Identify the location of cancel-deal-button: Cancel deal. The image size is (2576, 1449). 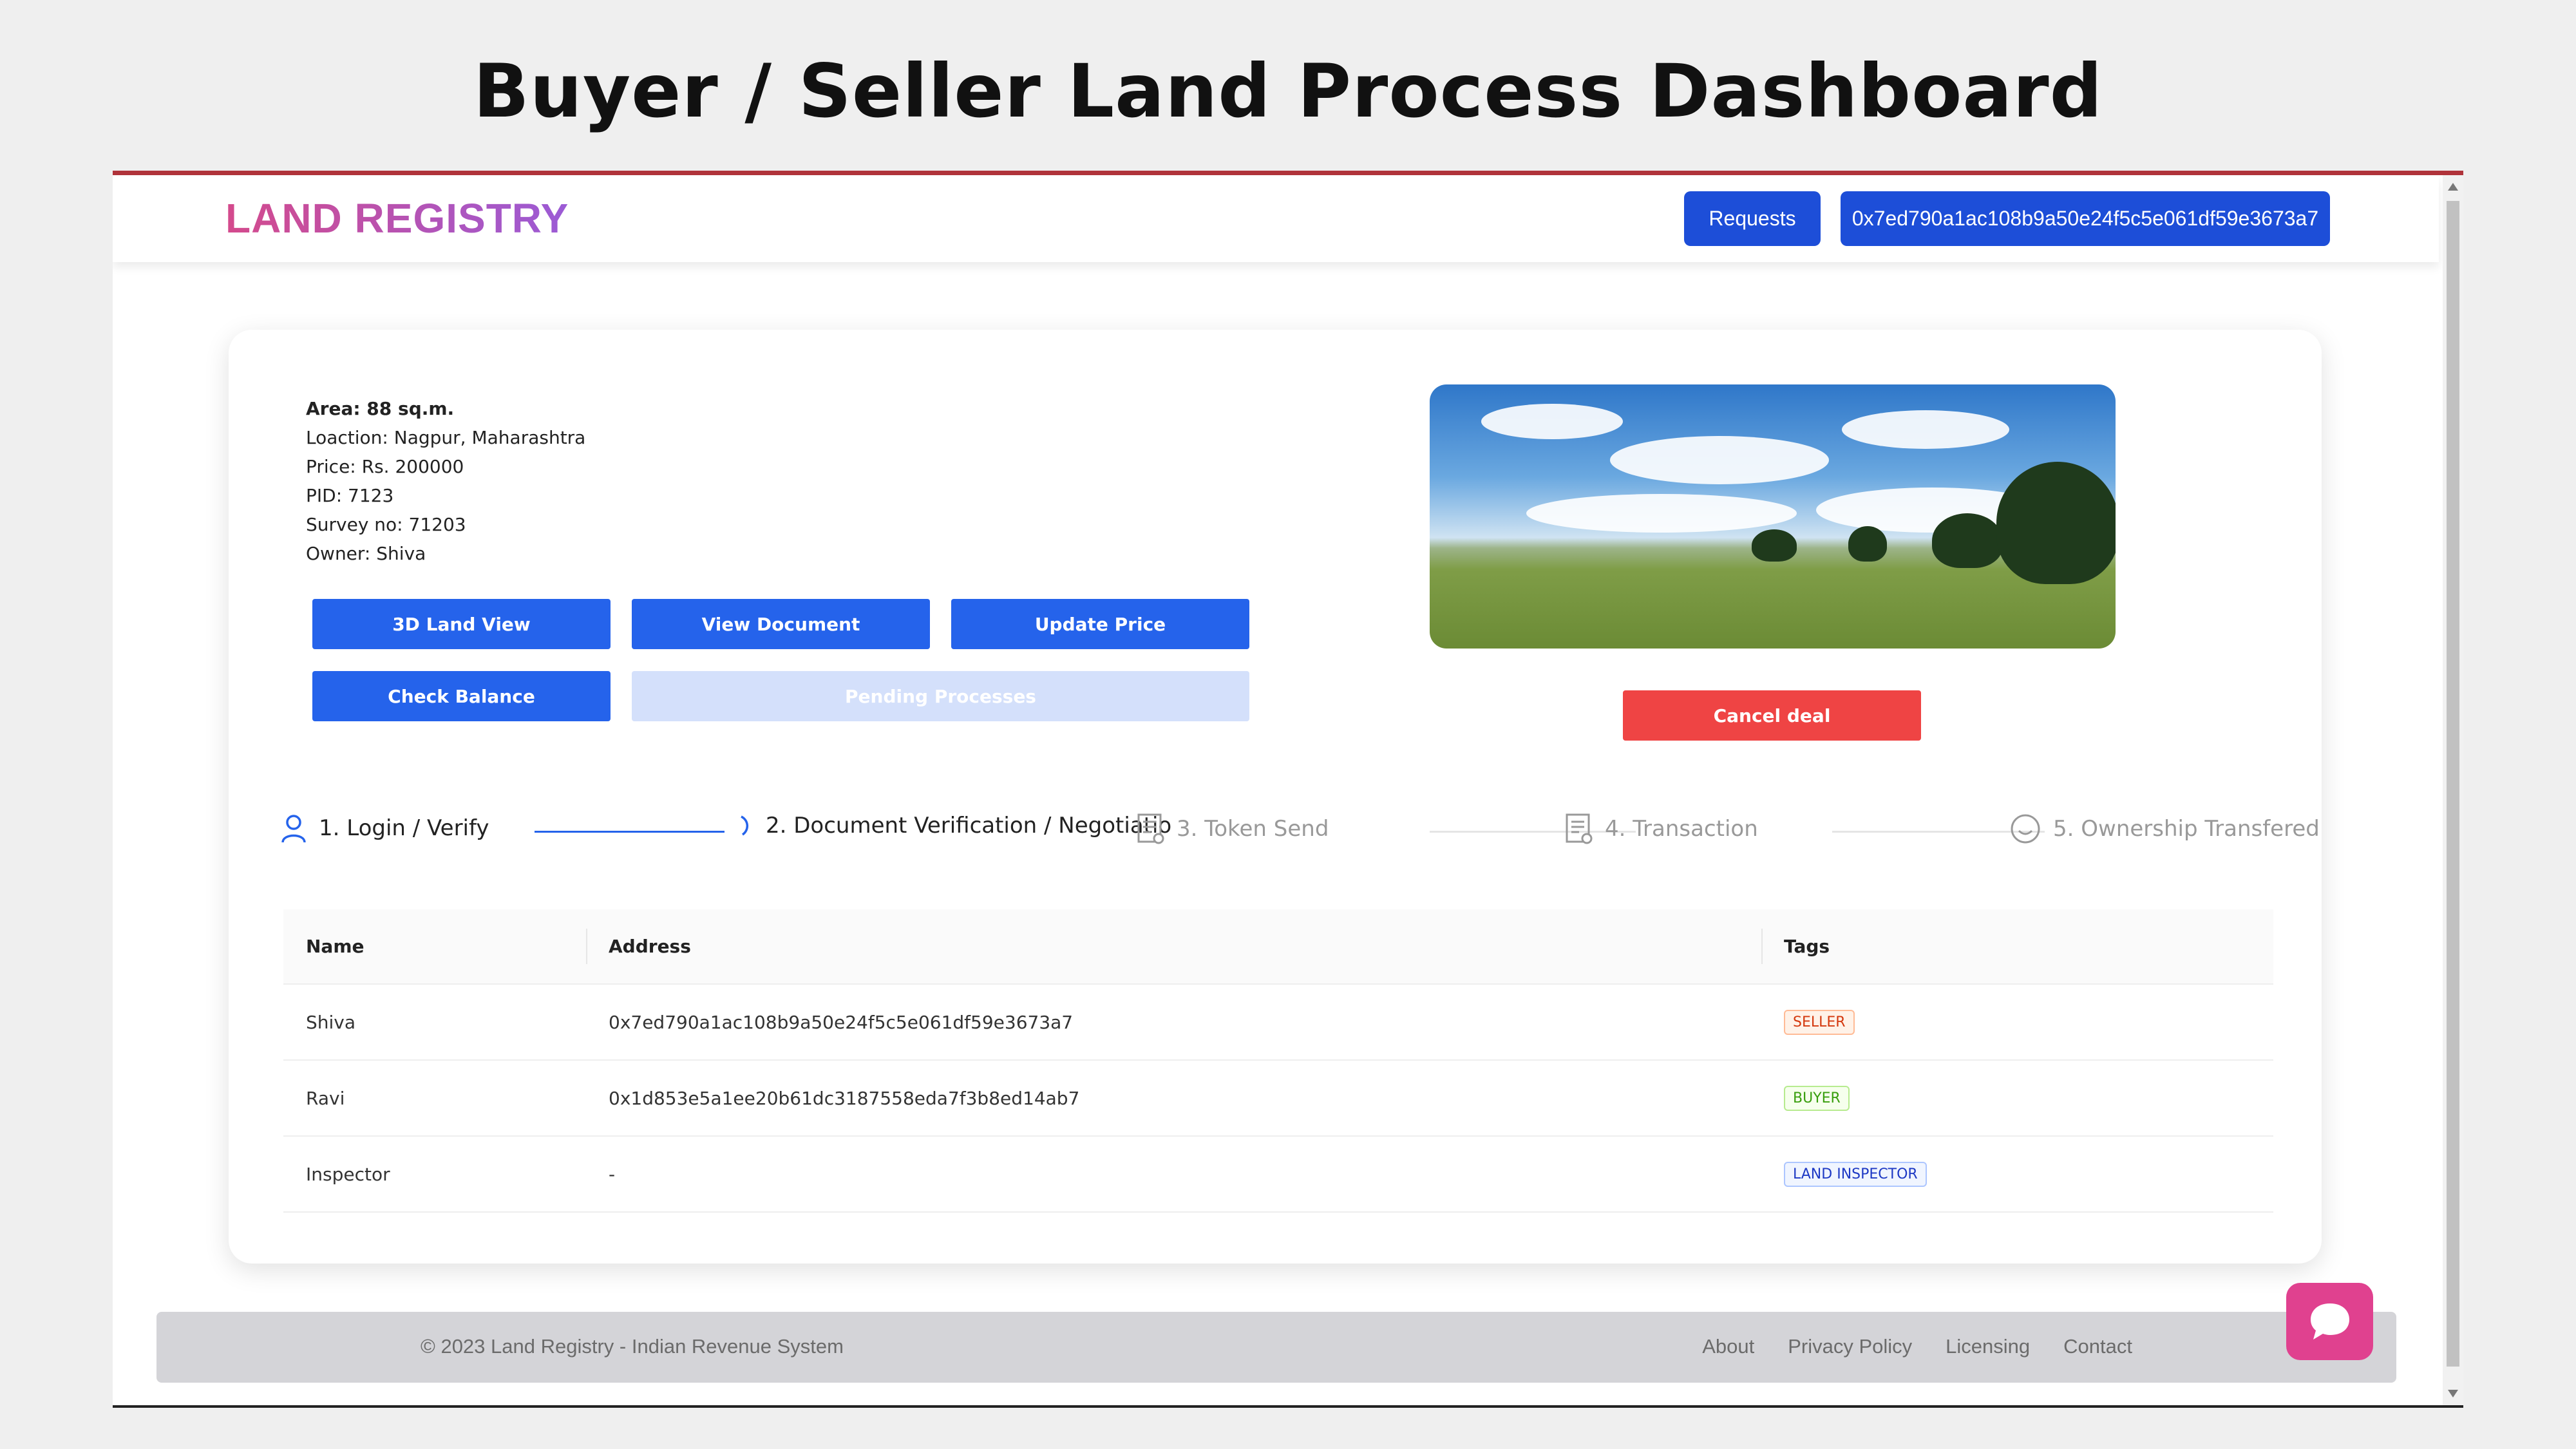
(1772, 716).